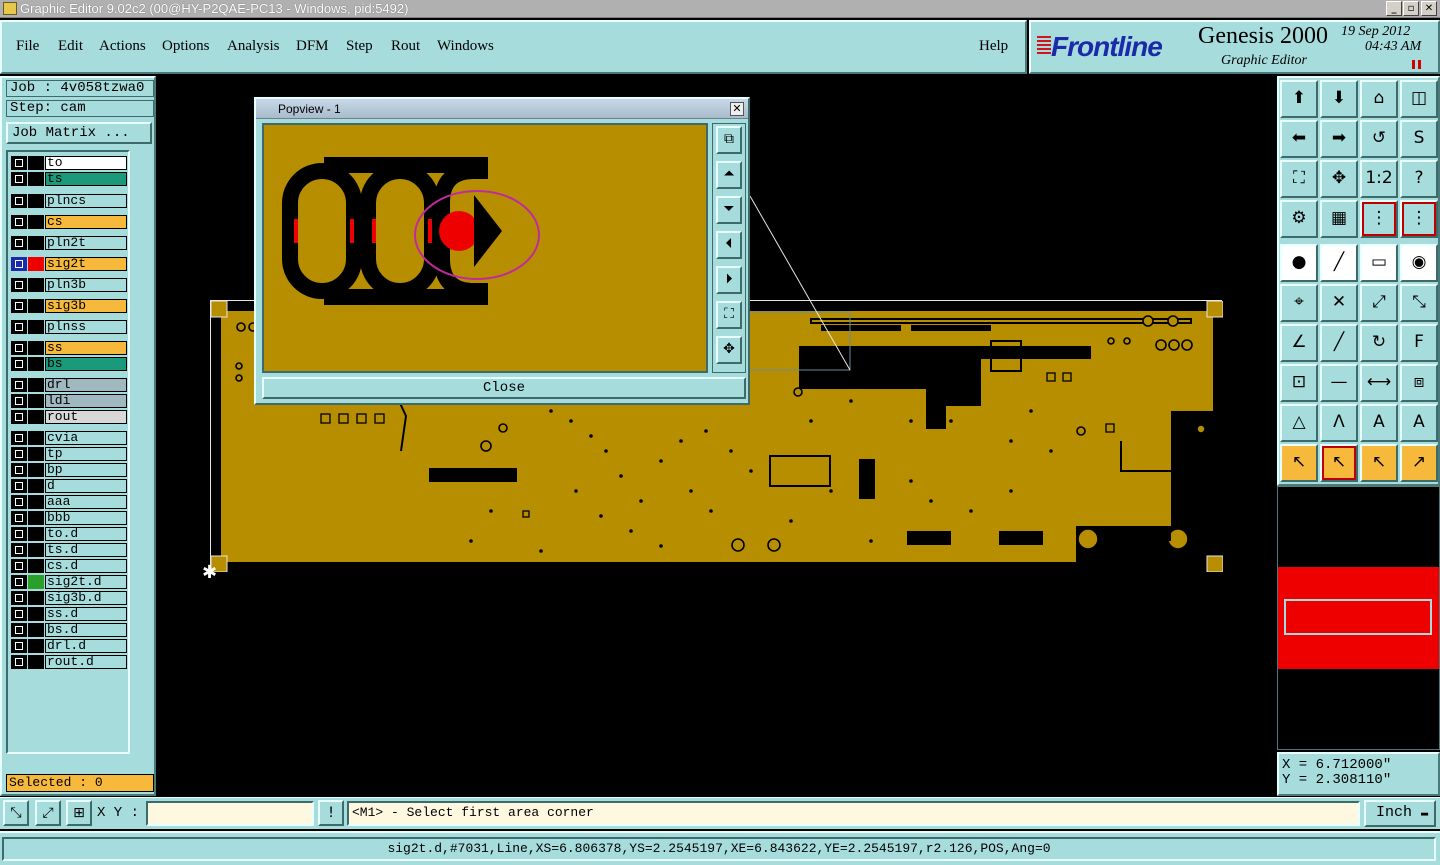 This screenshot has height=865, width=1440. Describe the element at coordinates (1339, 383) in the screenshot. I see `cut-line-icon: —` at that location.